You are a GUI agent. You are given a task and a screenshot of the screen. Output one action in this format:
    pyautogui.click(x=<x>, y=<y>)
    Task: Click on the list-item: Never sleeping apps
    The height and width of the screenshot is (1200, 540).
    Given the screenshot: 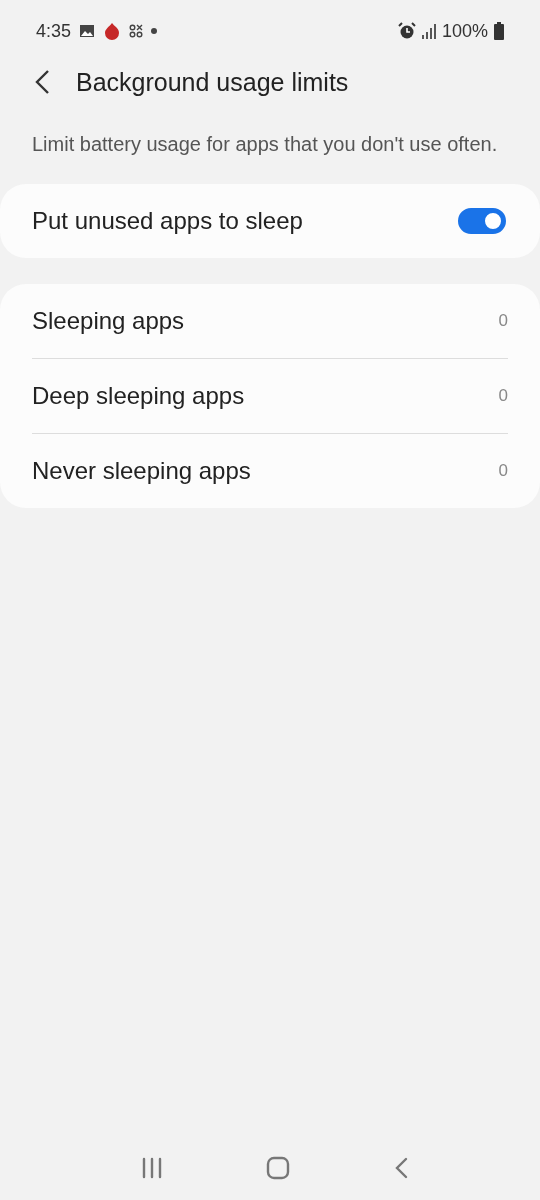 What is the action you would take?
    pyautogui.click(x=141, y=471)
    